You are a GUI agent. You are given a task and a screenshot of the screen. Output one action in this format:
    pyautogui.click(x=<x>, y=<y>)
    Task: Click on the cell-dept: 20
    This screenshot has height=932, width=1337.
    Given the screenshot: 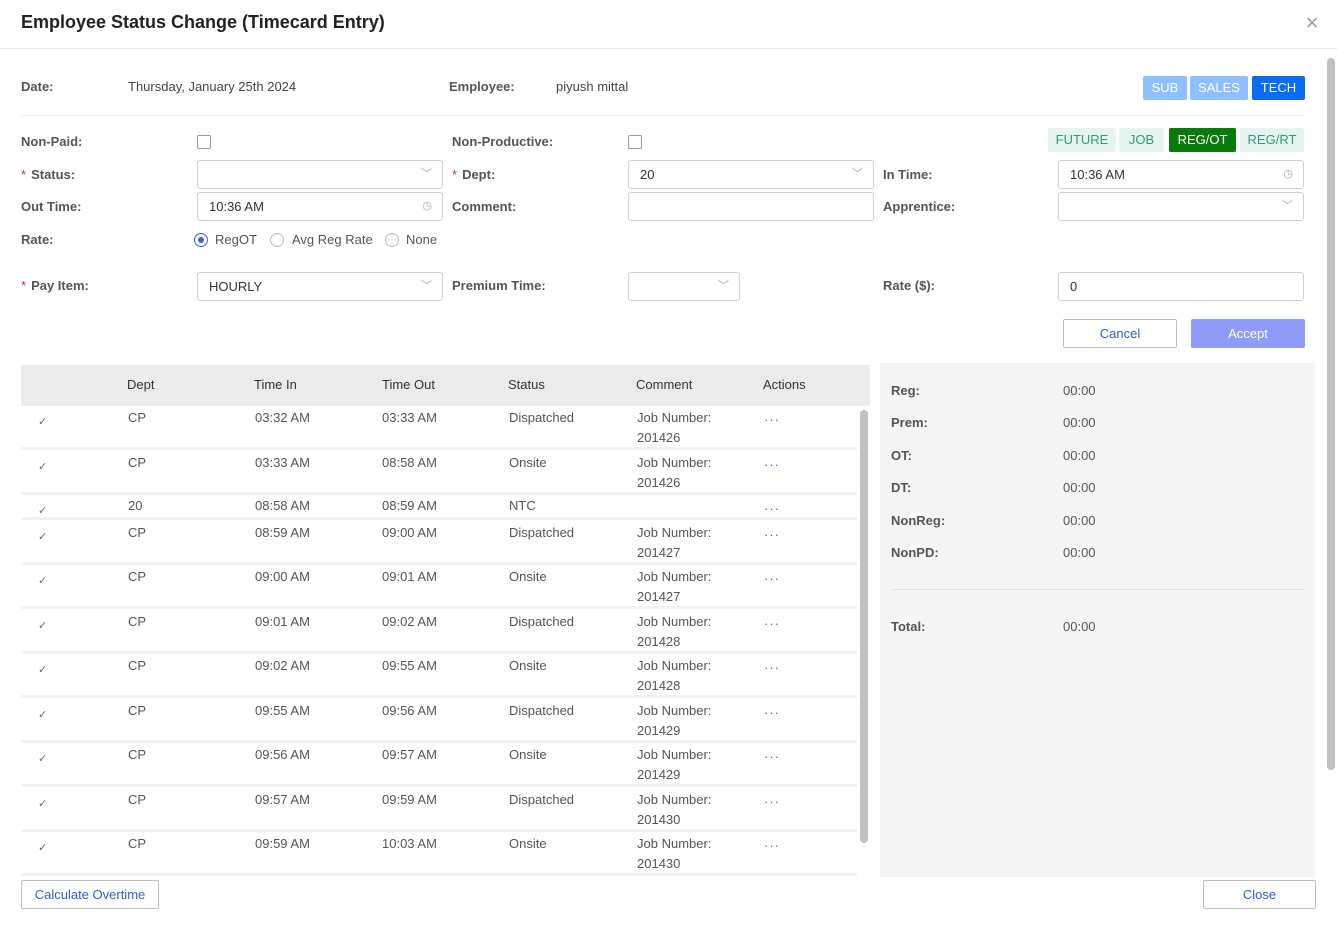 What is the action you would take?
    pyautogui.click(x=135, y=505)
    